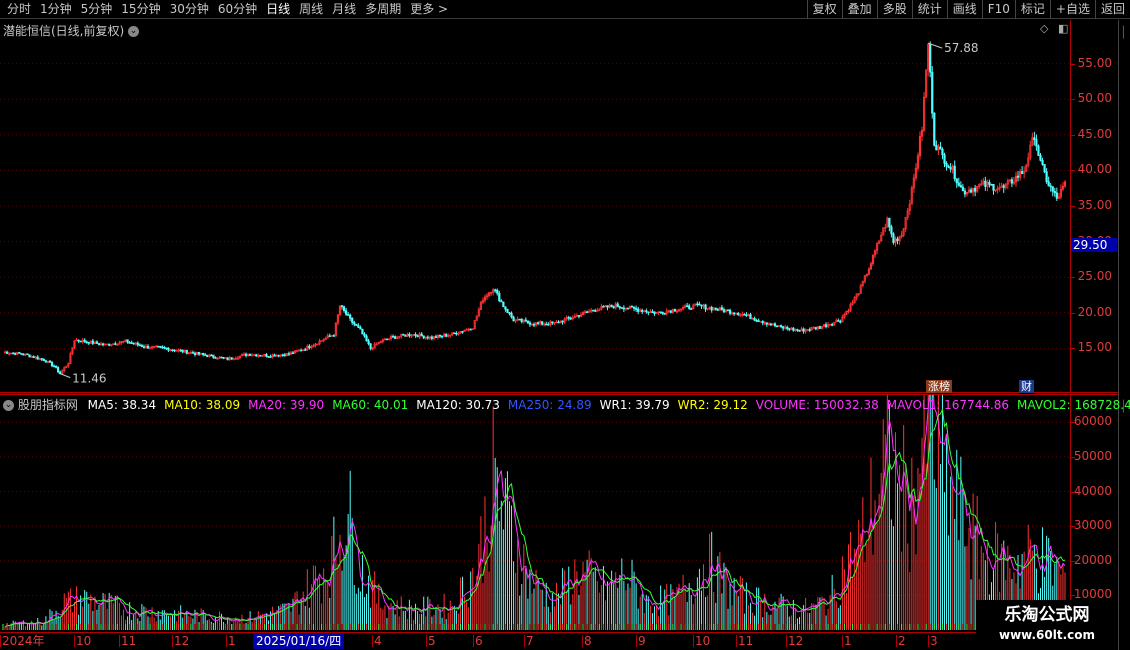 Image resolution: width=1130 pixels, height=650 pixels. I want to click on period-tab: 周线, so click(311, 9).